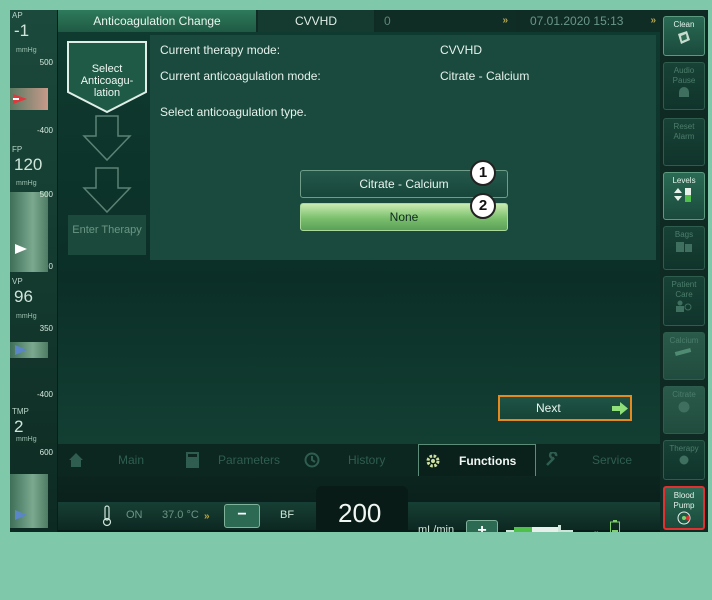 Image resolution: width=712 pixels, height=600 pixels. I want to click on calcium-syringe-icon, so click(683, 352).